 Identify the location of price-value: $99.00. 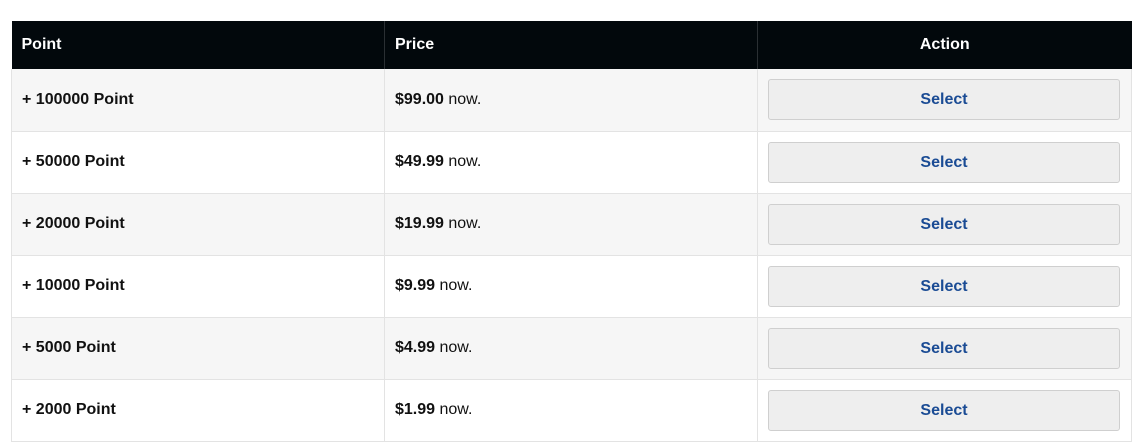
(419, 99).